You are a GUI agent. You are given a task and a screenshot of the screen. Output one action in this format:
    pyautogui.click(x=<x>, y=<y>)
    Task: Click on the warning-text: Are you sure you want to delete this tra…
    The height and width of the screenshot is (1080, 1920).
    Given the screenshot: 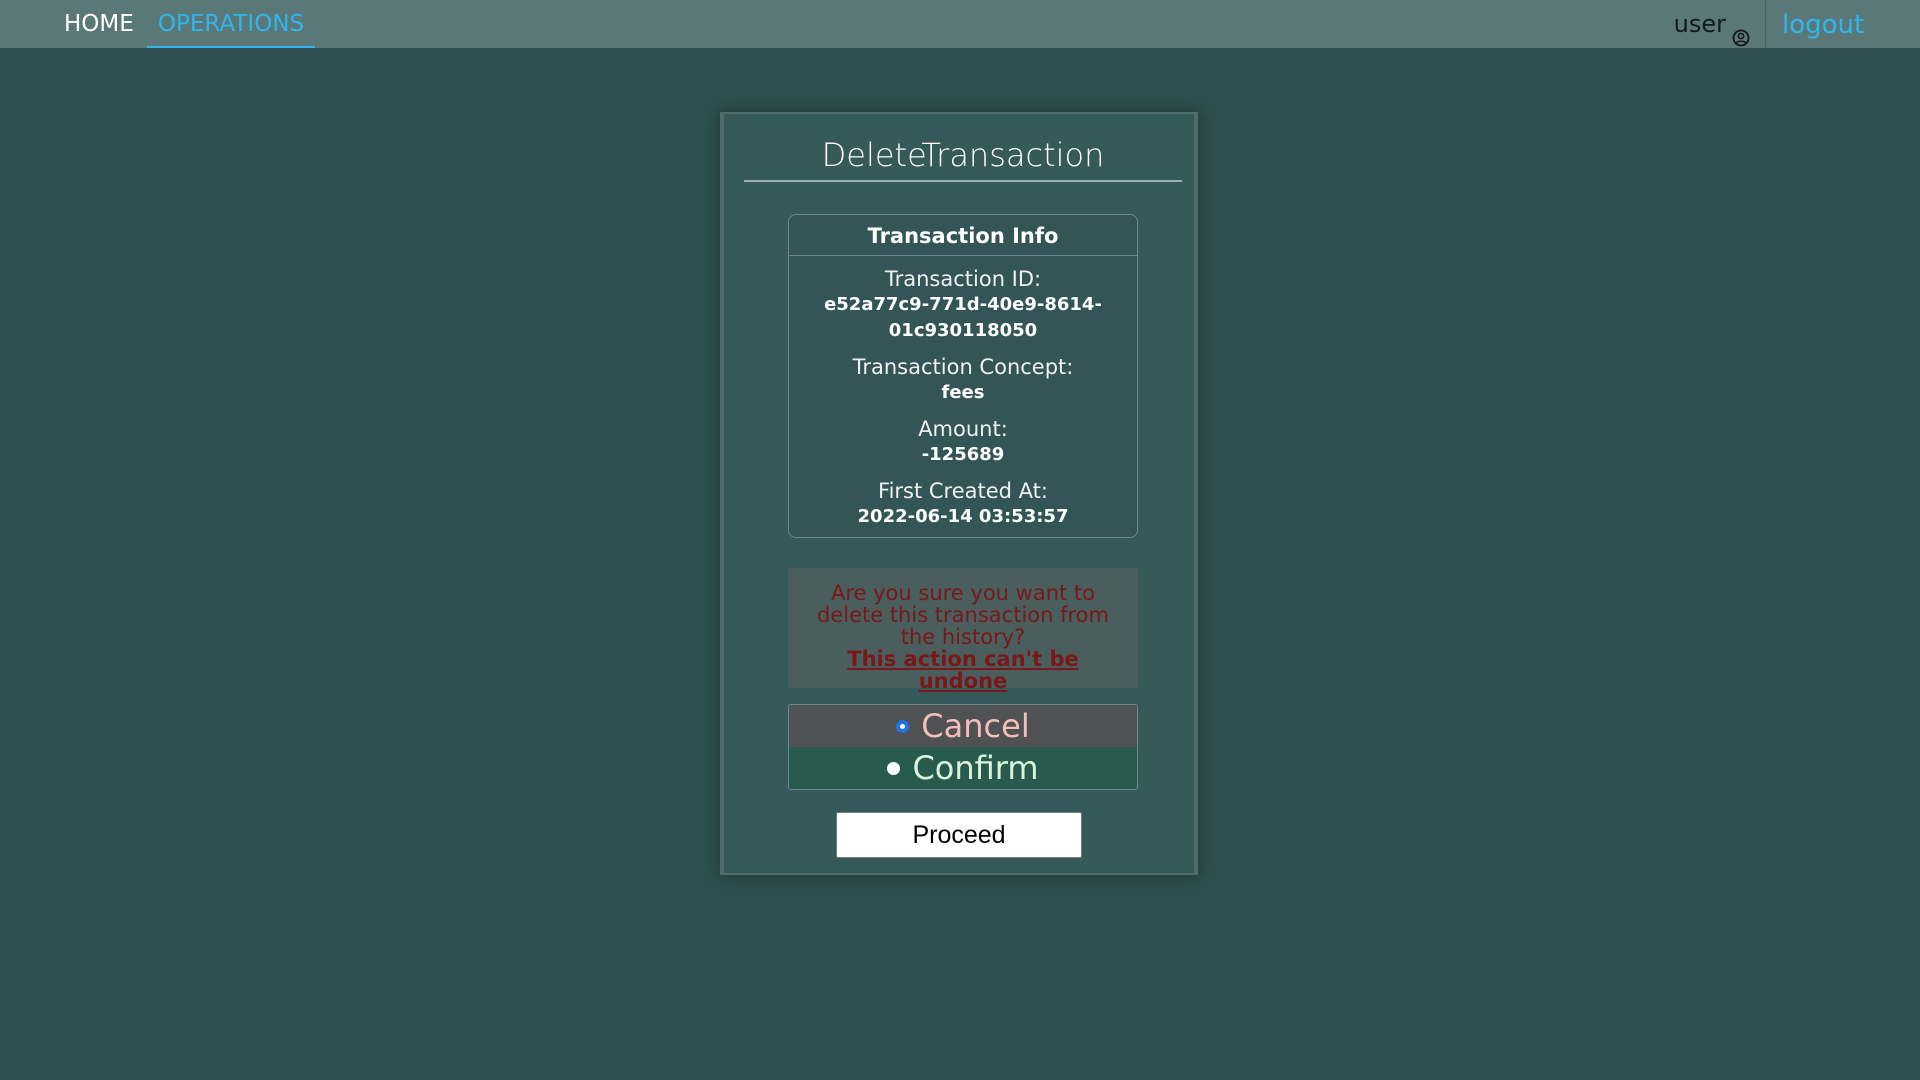 What is the action you would take?
    pyautogui.click(x=962, y=615)
    